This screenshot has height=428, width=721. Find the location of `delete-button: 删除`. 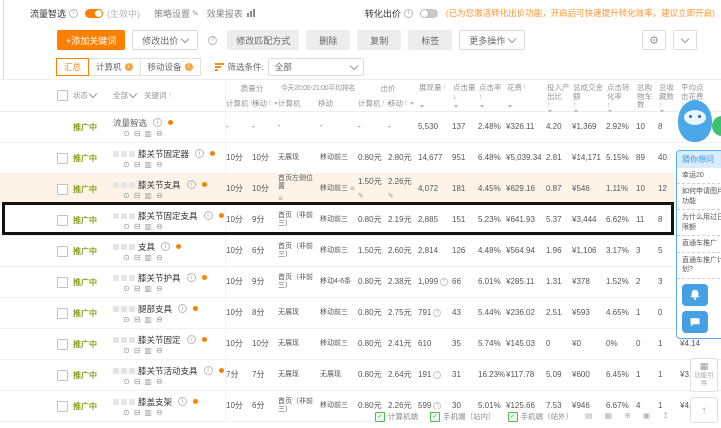

delete-button: 删除 is located at coordinates (328, 40).